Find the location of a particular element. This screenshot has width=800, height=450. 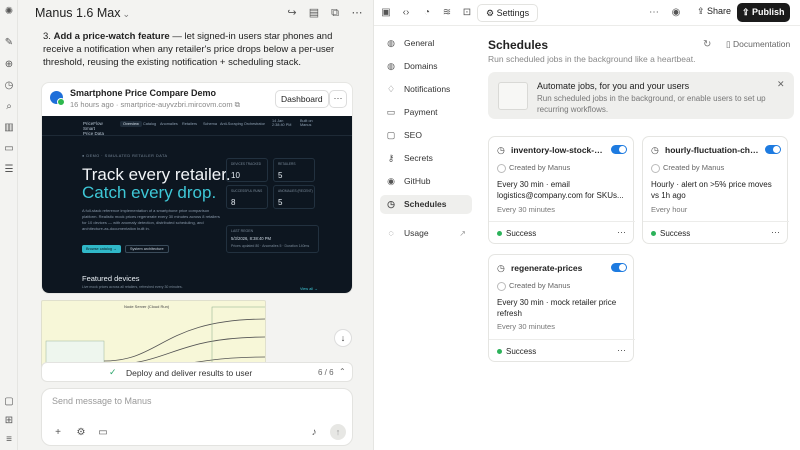

settings-nav-notifications: ♢ Notifications is located at coordinates (426, 89).